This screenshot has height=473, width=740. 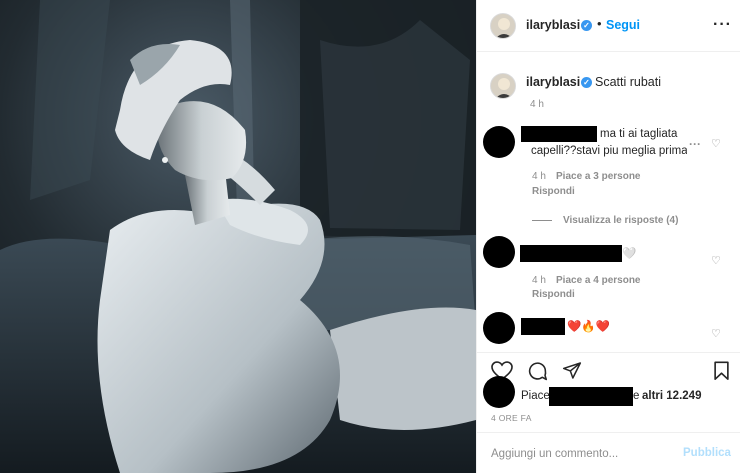 What do you see at coordinates (553, 25) in the screenshot?
I see `author-username: ilaryblasi` at bounding box center [553, 25].